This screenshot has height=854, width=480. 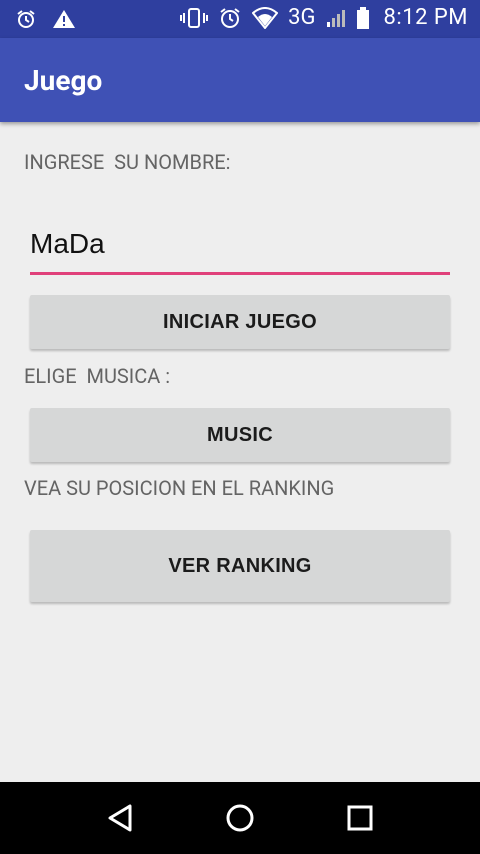 What do you see at coordinates (46, 19) in the screenshot?
I see `status-left` at bounding box center [46, 19].